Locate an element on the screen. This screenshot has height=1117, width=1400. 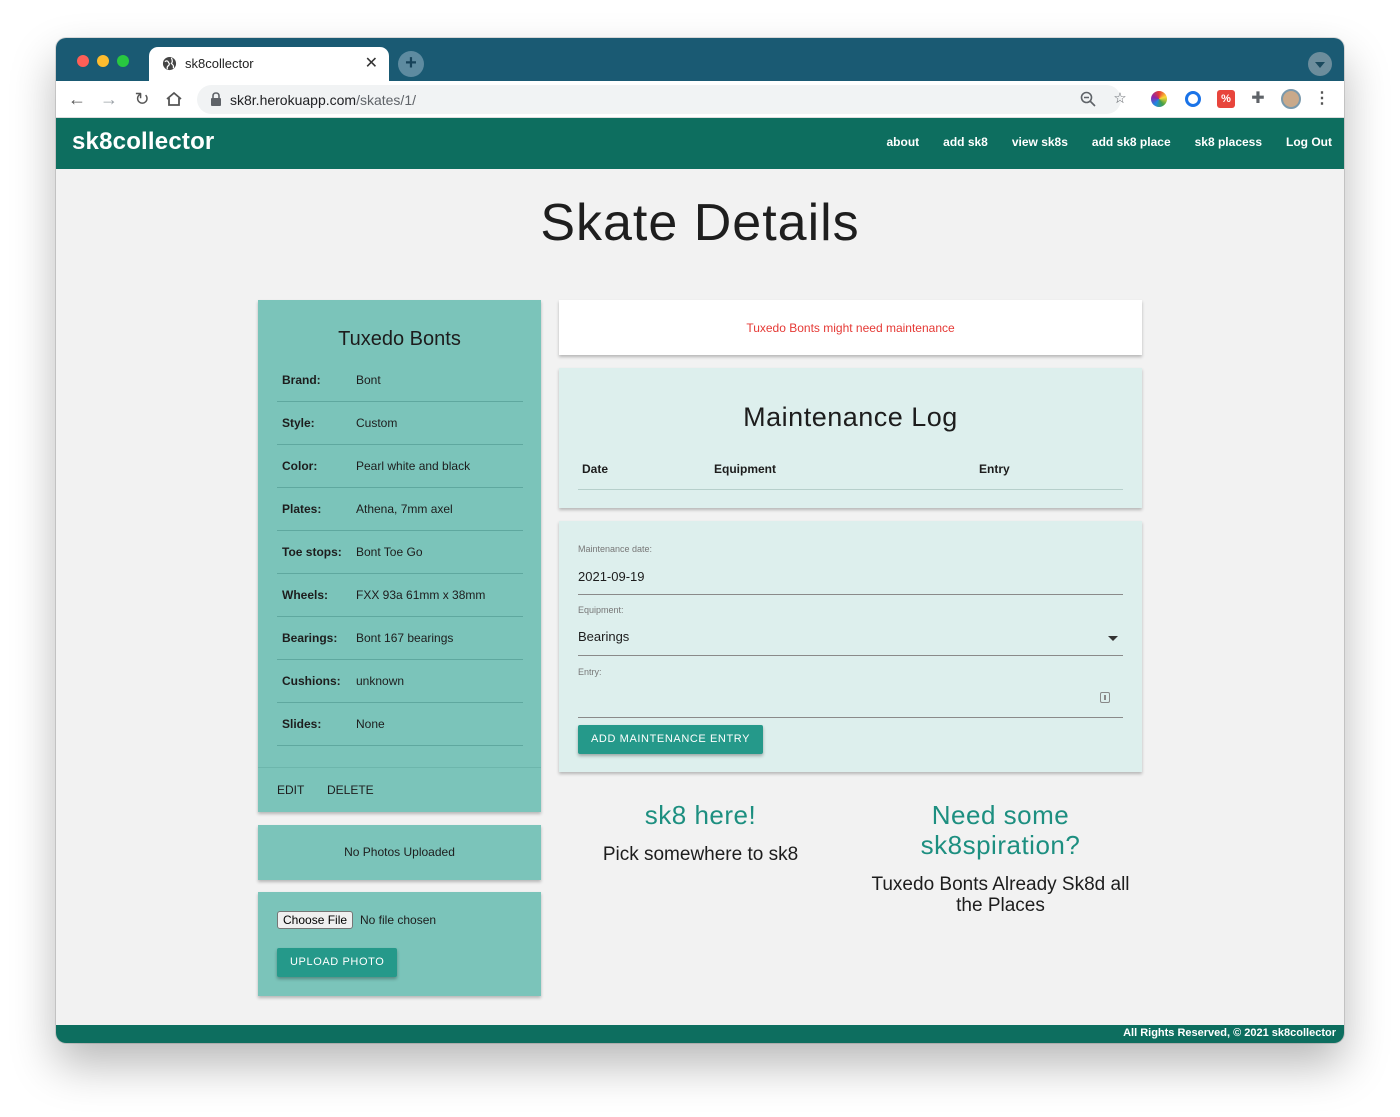
sk8-here-heading: sk8 here! is located at coordinates (700, 815).